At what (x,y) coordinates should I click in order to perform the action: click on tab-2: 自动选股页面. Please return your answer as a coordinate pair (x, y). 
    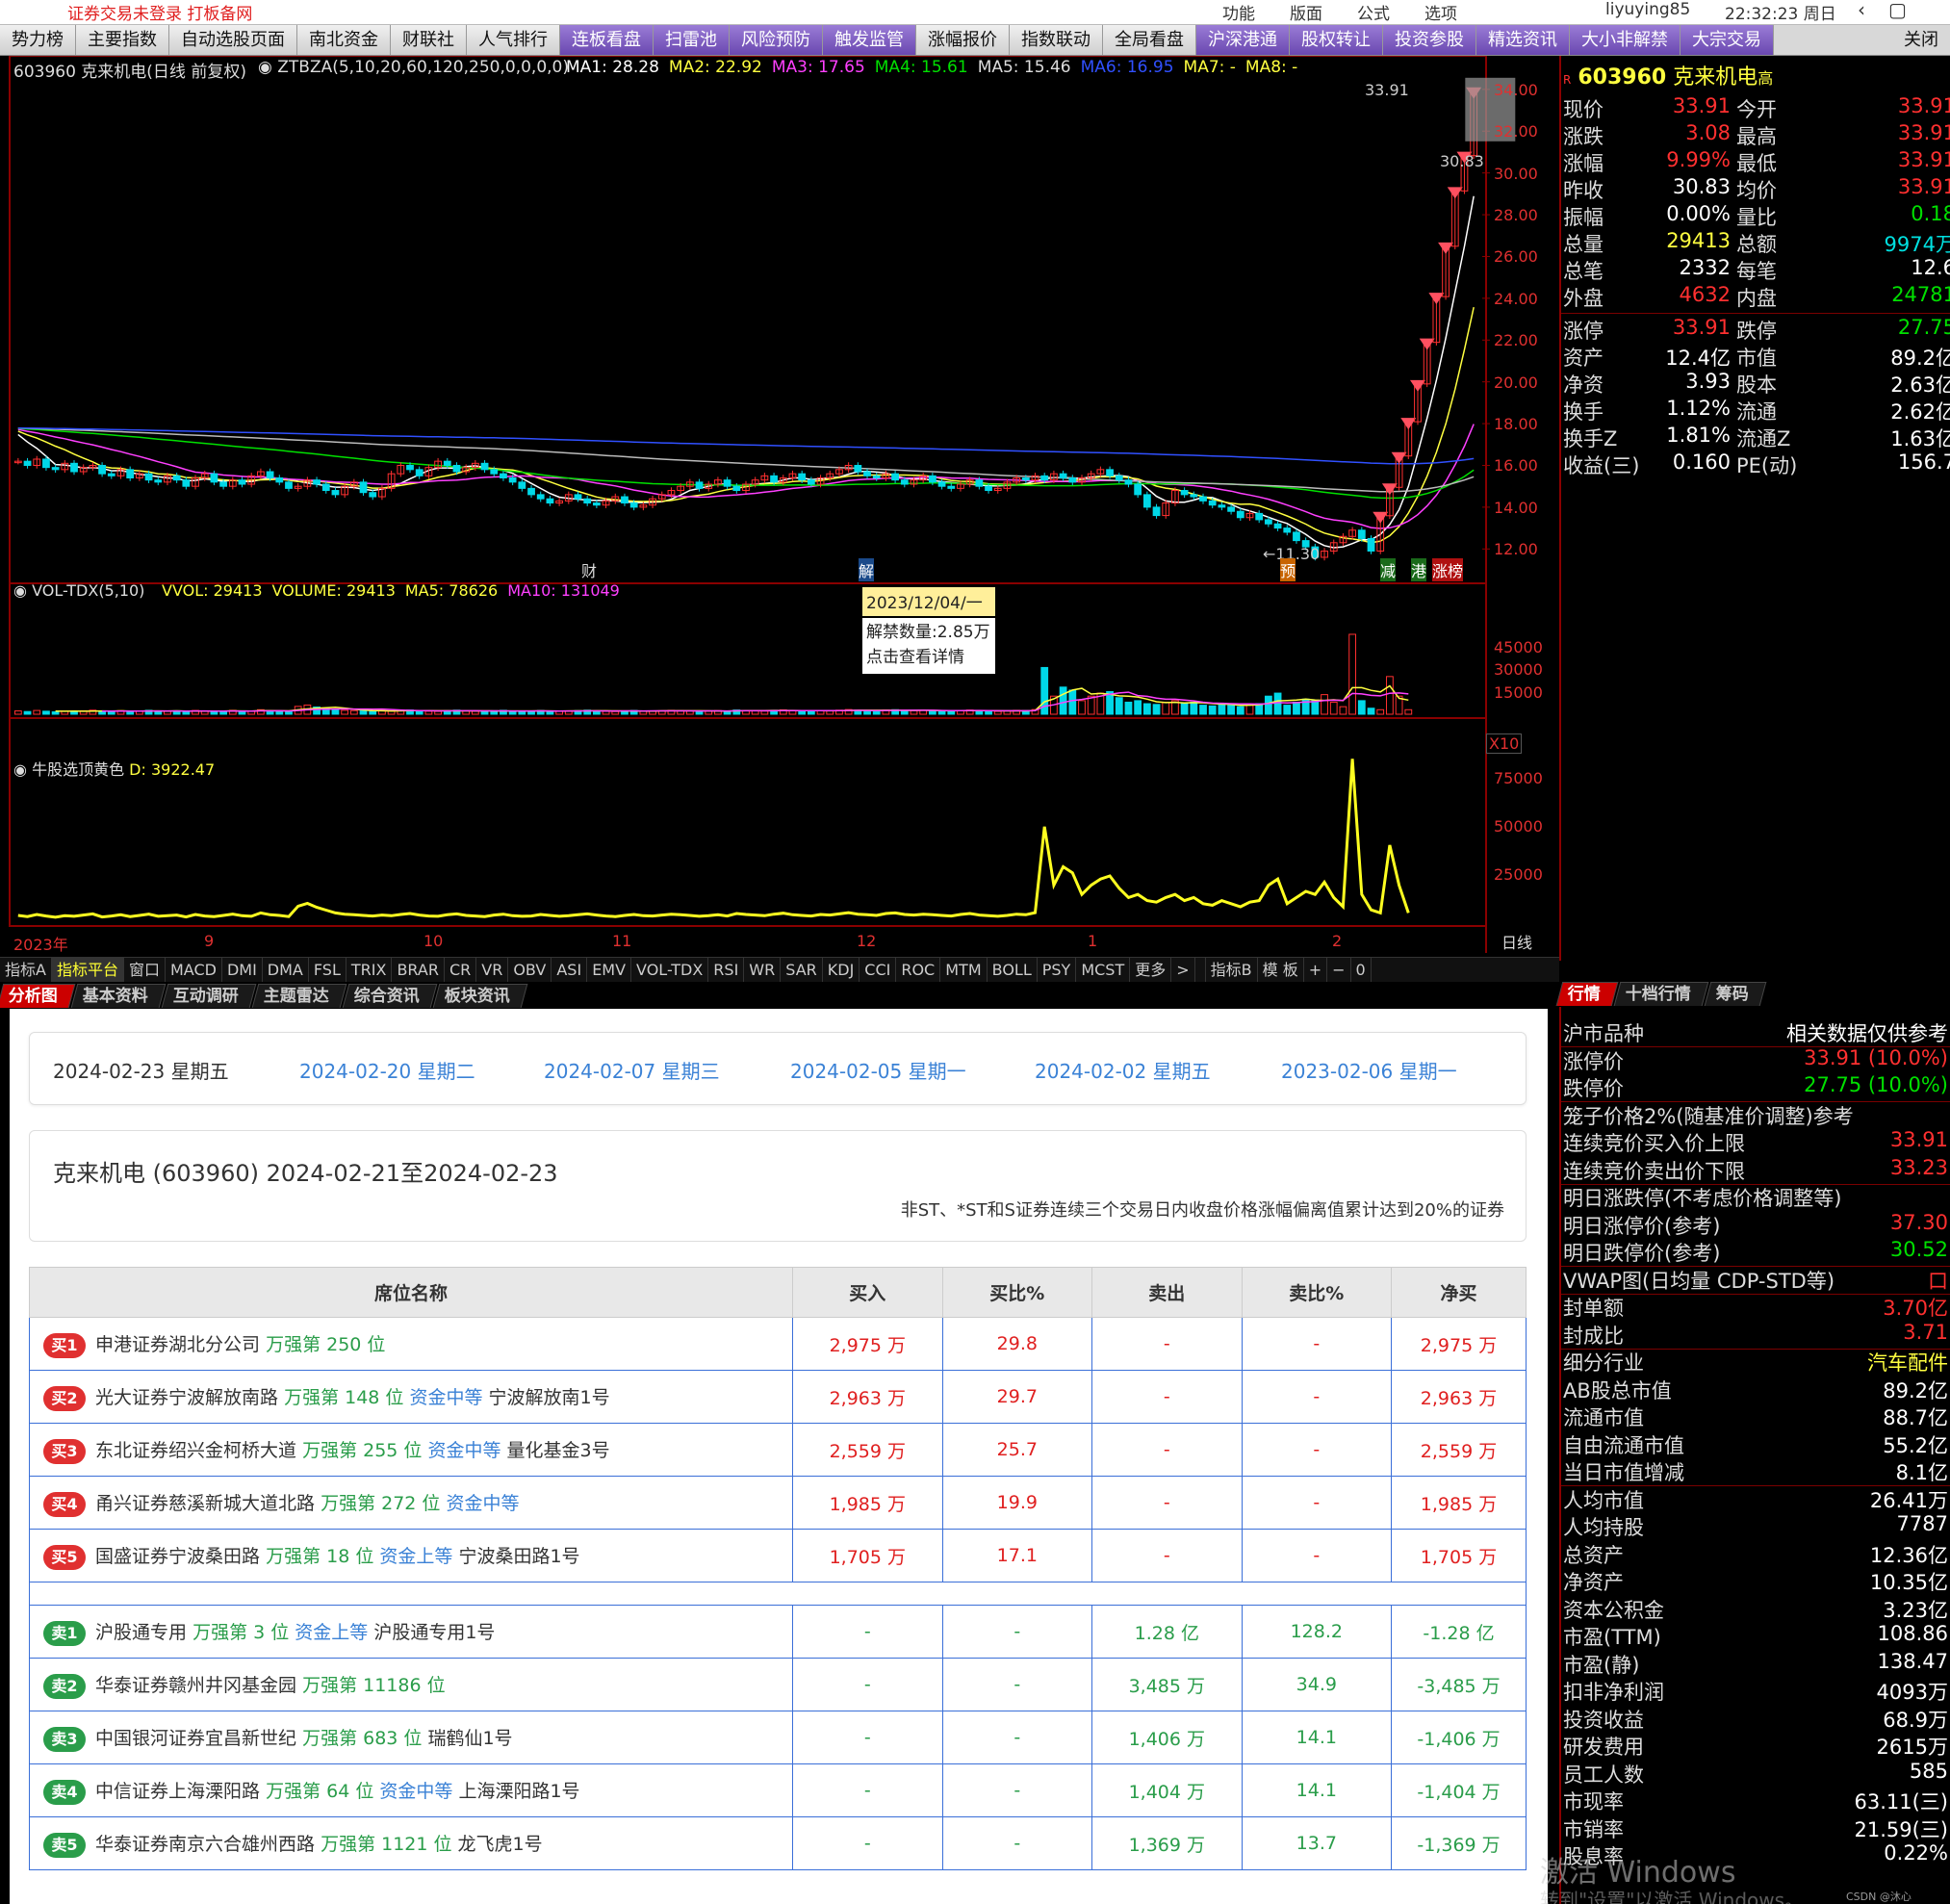
    Looking at the image, I should click on (233, 40).